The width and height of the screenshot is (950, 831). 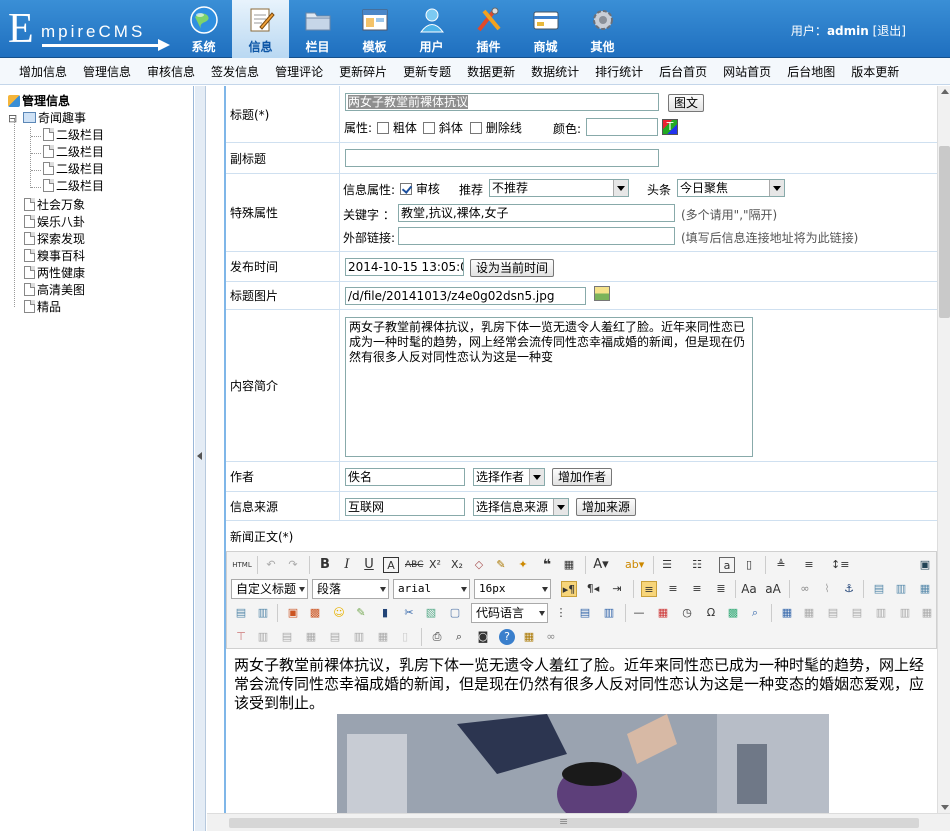 I want to click on image-center-icon: ▤, so click(x=241, y=613).